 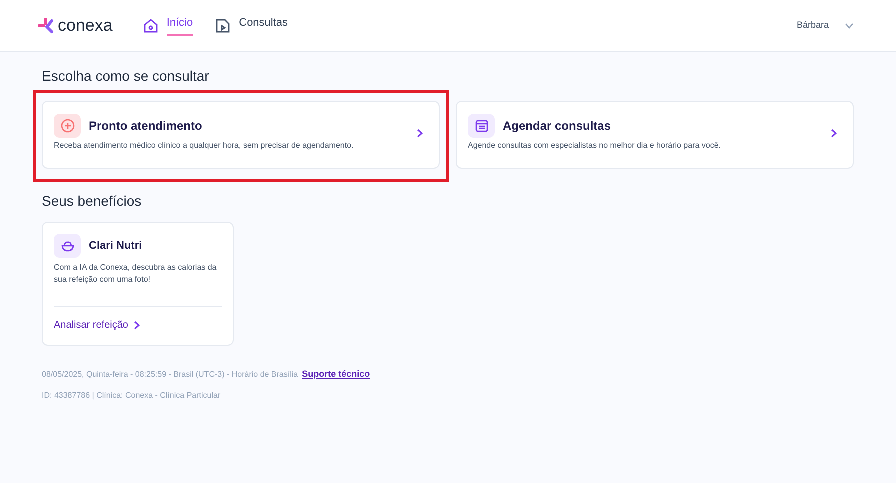 What do you see at coordinates (655, 135) in the screenshot?
I see `option-card: Agendar consultas Agende consultas com especialistas no melhor dia e horário para você.` at bounding box center [655, 135].